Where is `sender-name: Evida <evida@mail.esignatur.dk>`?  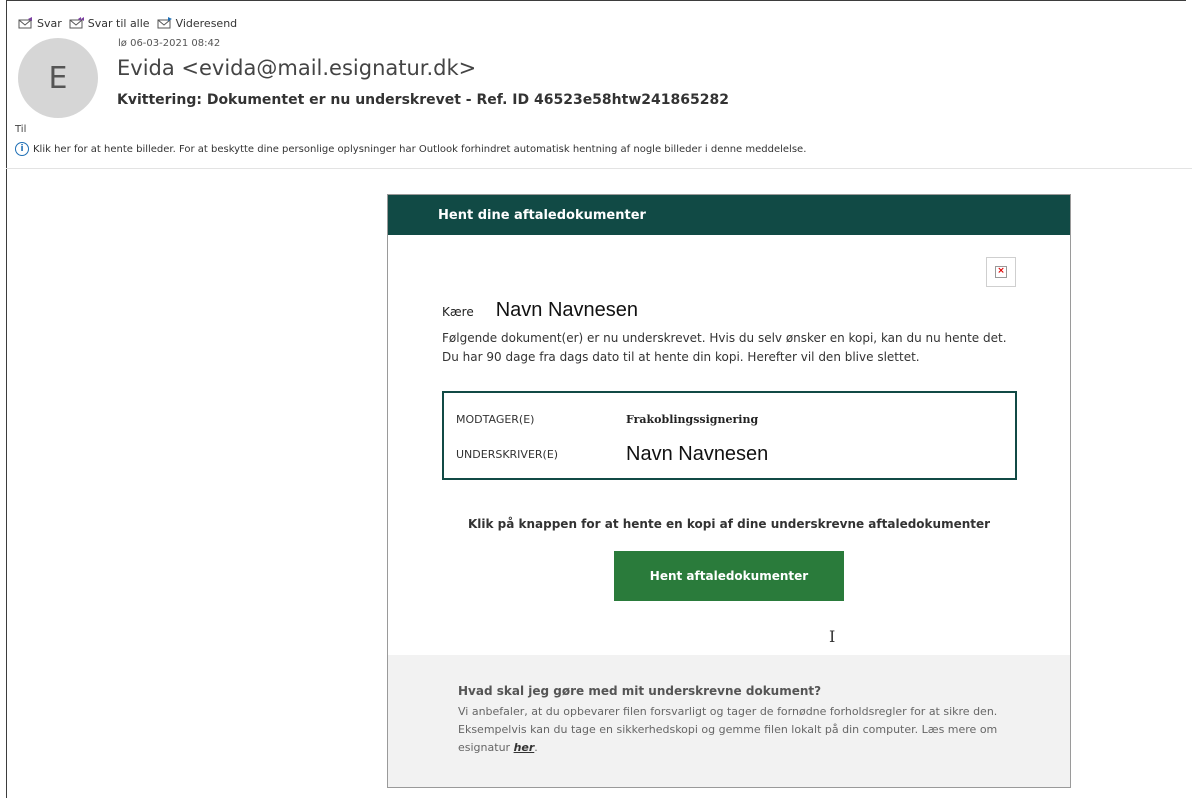
sender-name: Evida <evida@mail.esignatur.dk> is located at coordinates (296, 68).